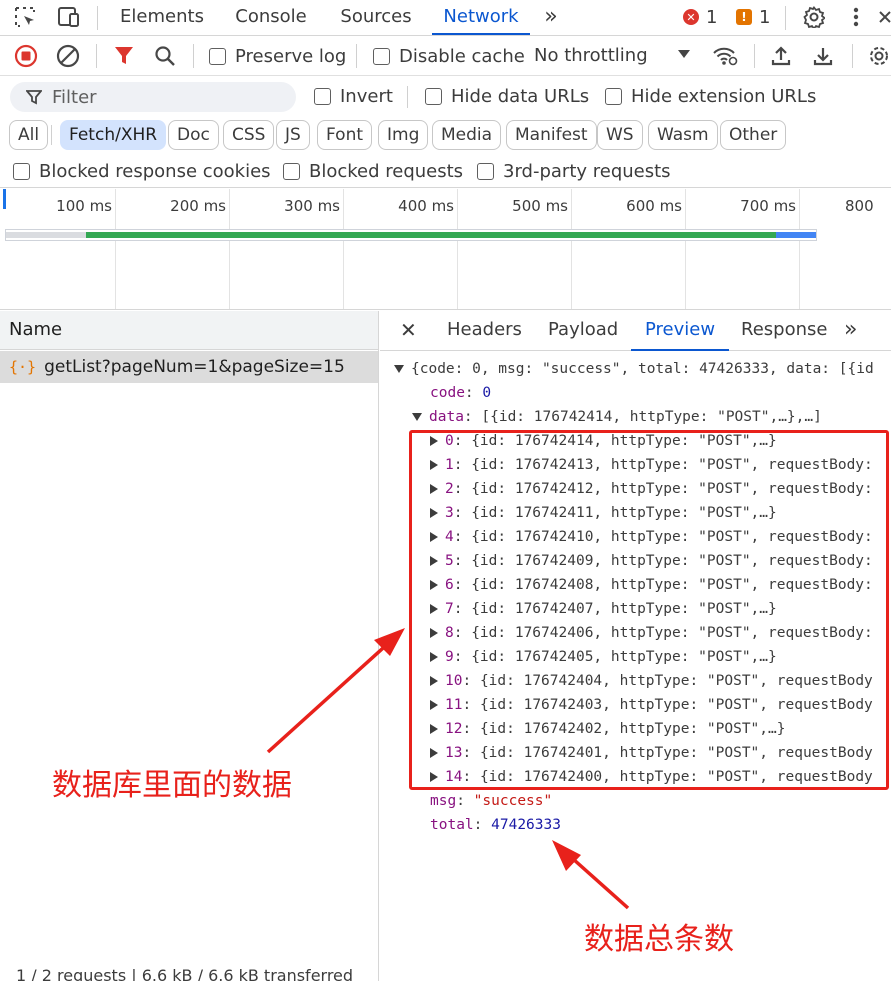 Image resolution: width=891 pixels, height=981 pixels. I want to click on filter-funnel-icon, so click(124, 56).